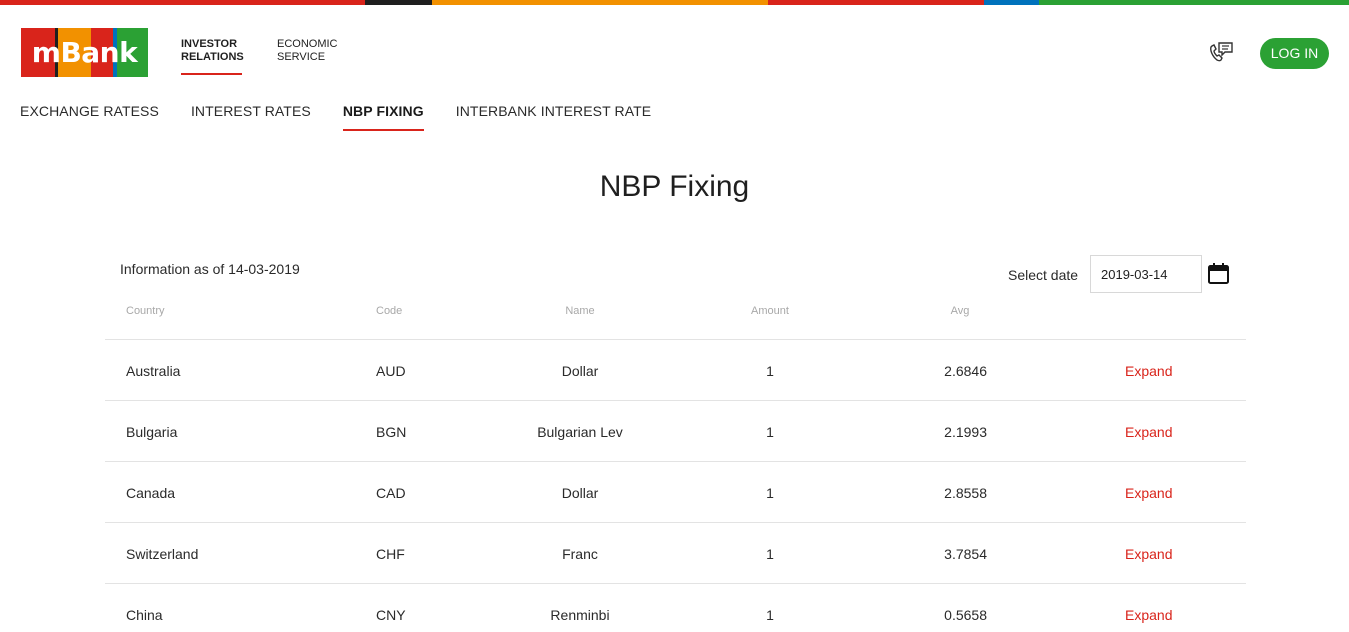 The width and height of the screenshot is (1349, 632). Describe the element at coordinates (390, 554) in the screenshot. I see `cell-code: CHF` at that location.